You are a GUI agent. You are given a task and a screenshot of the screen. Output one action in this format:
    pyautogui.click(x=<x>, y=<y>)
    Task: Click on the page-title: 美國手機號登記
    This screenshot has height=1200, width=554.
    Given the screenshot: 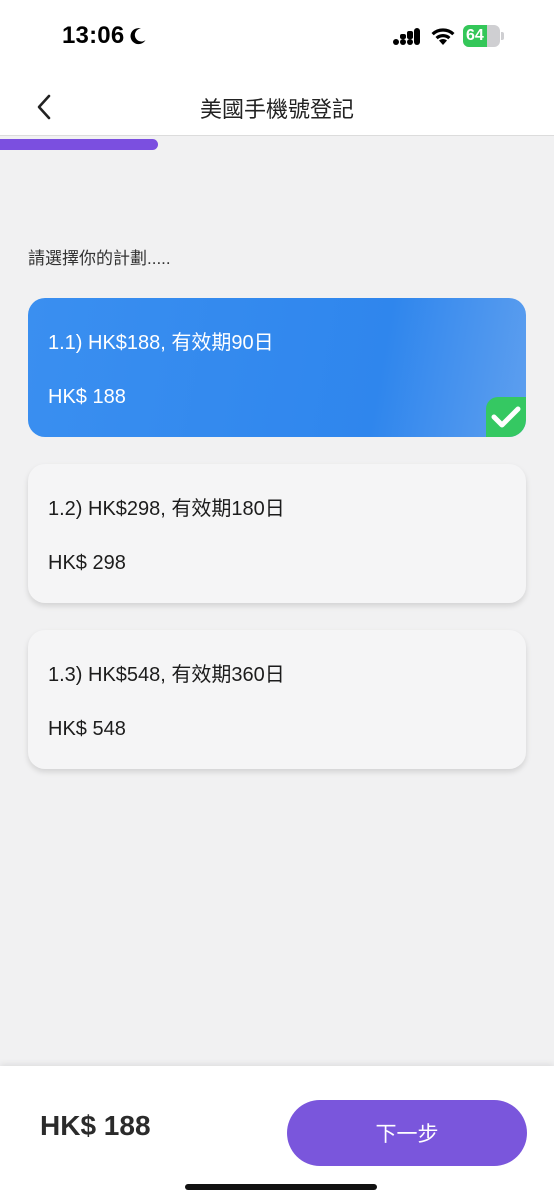 What is the action you would take?
    pyautogui.click(x=276, y=109)
    